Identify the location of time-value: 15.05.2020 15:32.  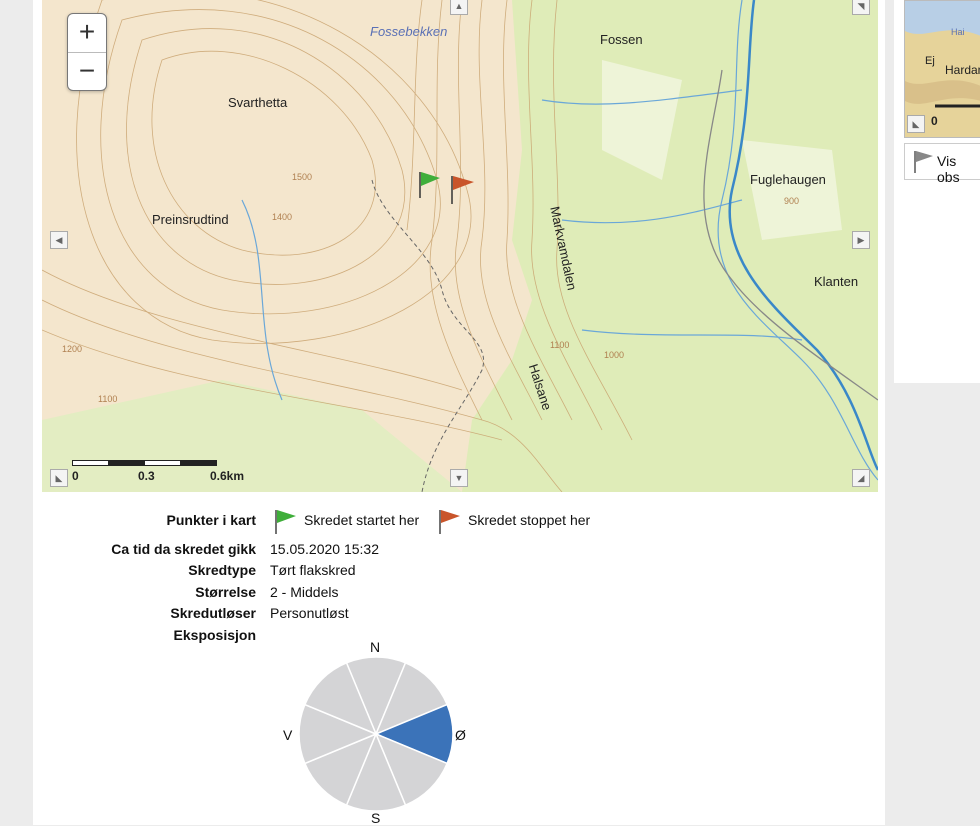
(324, 549).